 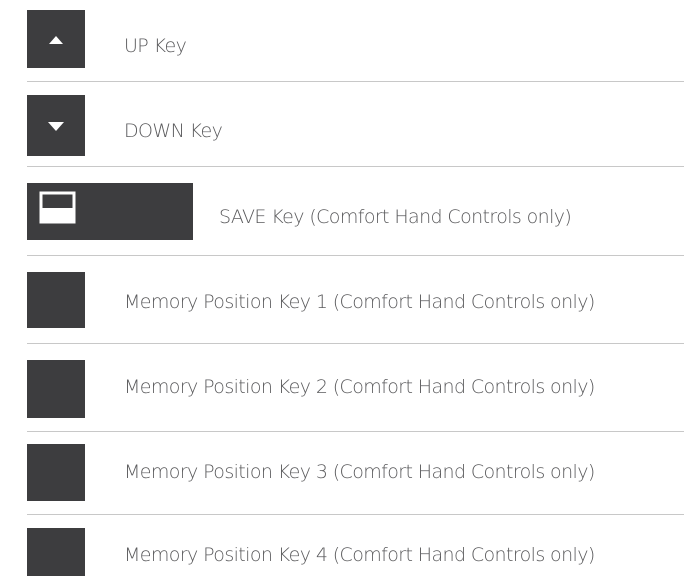 What do you see at coordinates (56, 552) in the screenshot?
I see `memory-key-4-swatch` at bounding box center [56, 552].